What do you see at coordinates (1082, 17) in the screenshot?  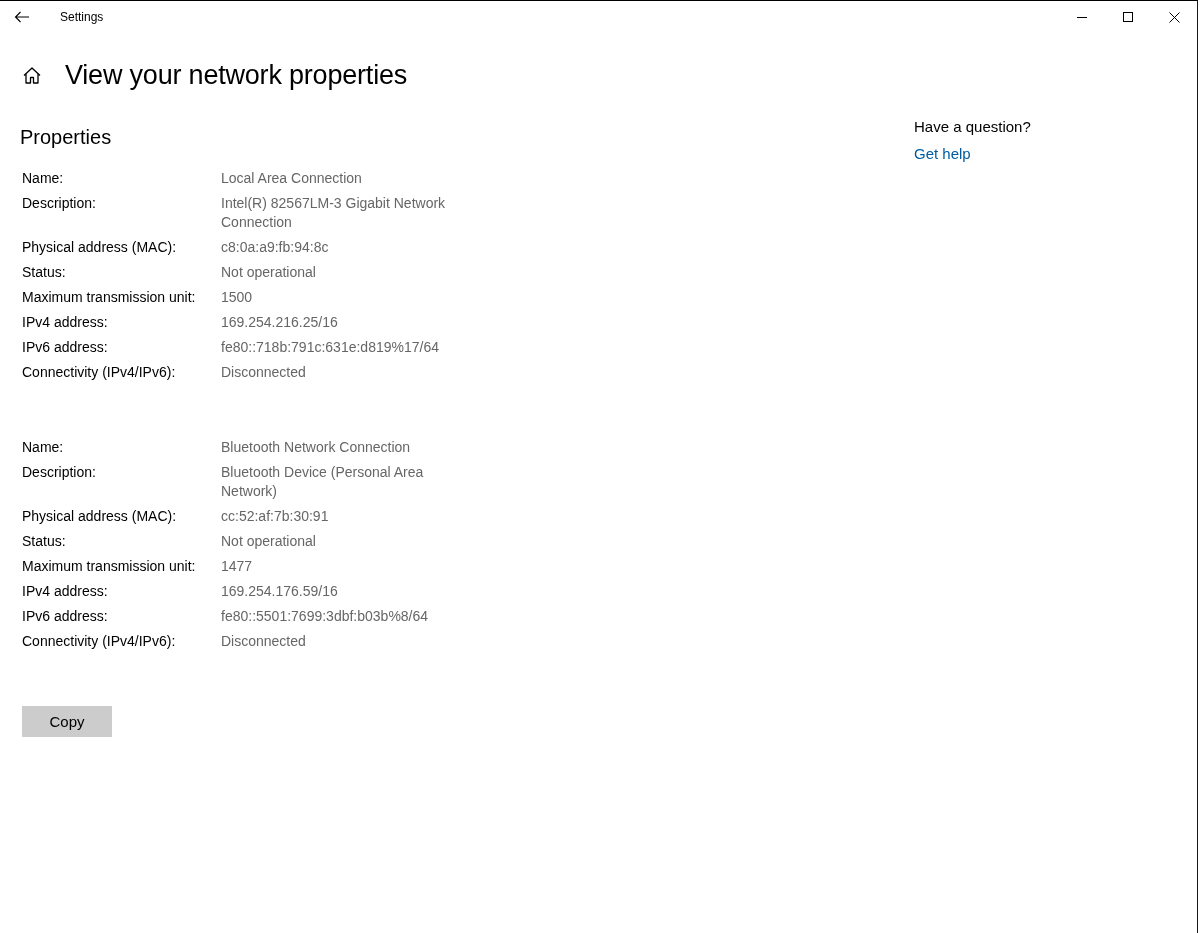 I see `minimize-icon` at bounding box center [1082, 17].